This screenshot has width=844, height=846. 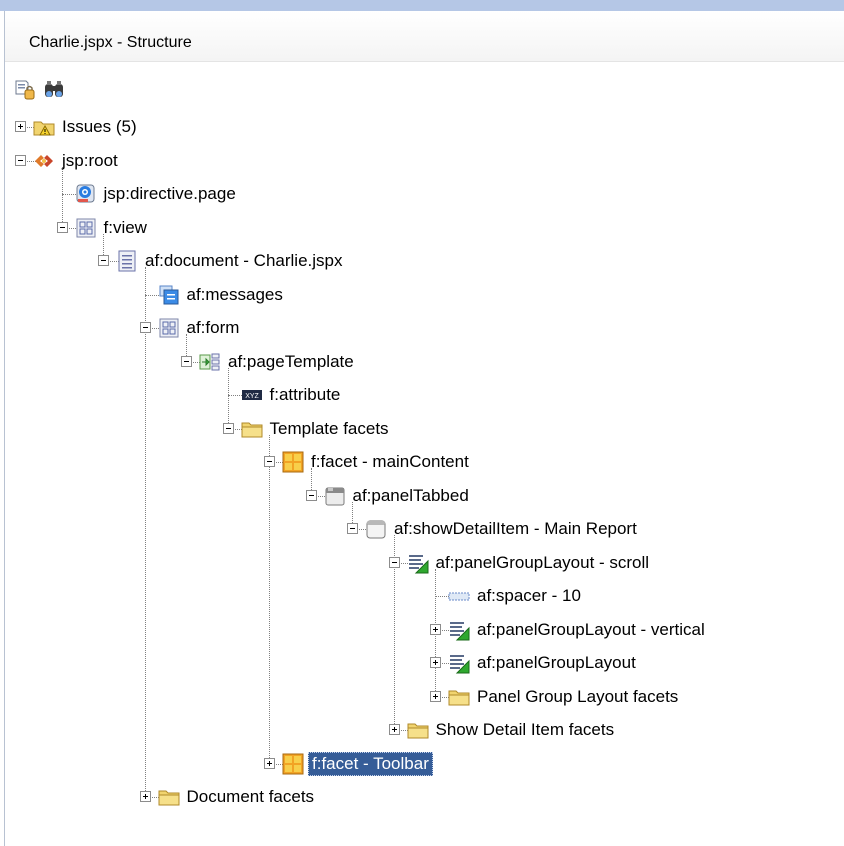 What do you see at coordinates (125, 227) in the screenshot?
I see `tree-node-label: f:view` at bounding box center [125, 227].